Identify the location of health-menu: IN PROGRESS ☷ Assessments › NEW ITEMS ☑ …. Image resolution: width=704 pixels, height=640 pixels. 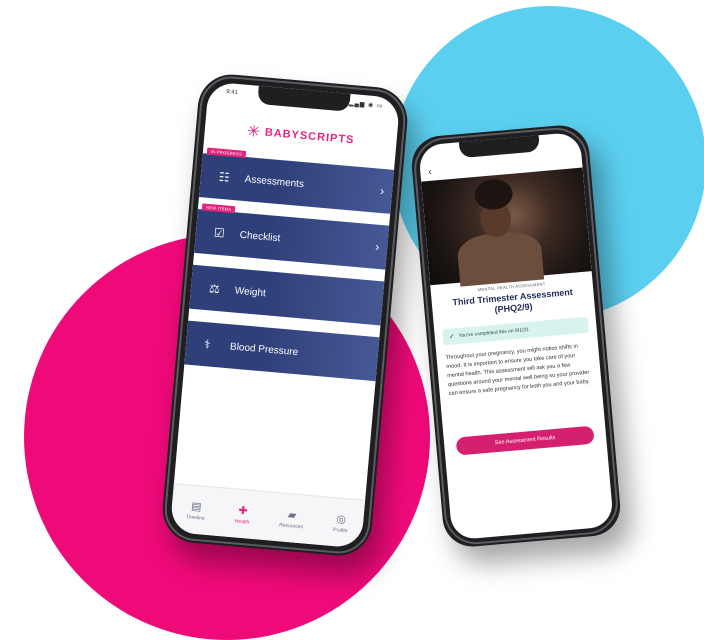
(289, 270).